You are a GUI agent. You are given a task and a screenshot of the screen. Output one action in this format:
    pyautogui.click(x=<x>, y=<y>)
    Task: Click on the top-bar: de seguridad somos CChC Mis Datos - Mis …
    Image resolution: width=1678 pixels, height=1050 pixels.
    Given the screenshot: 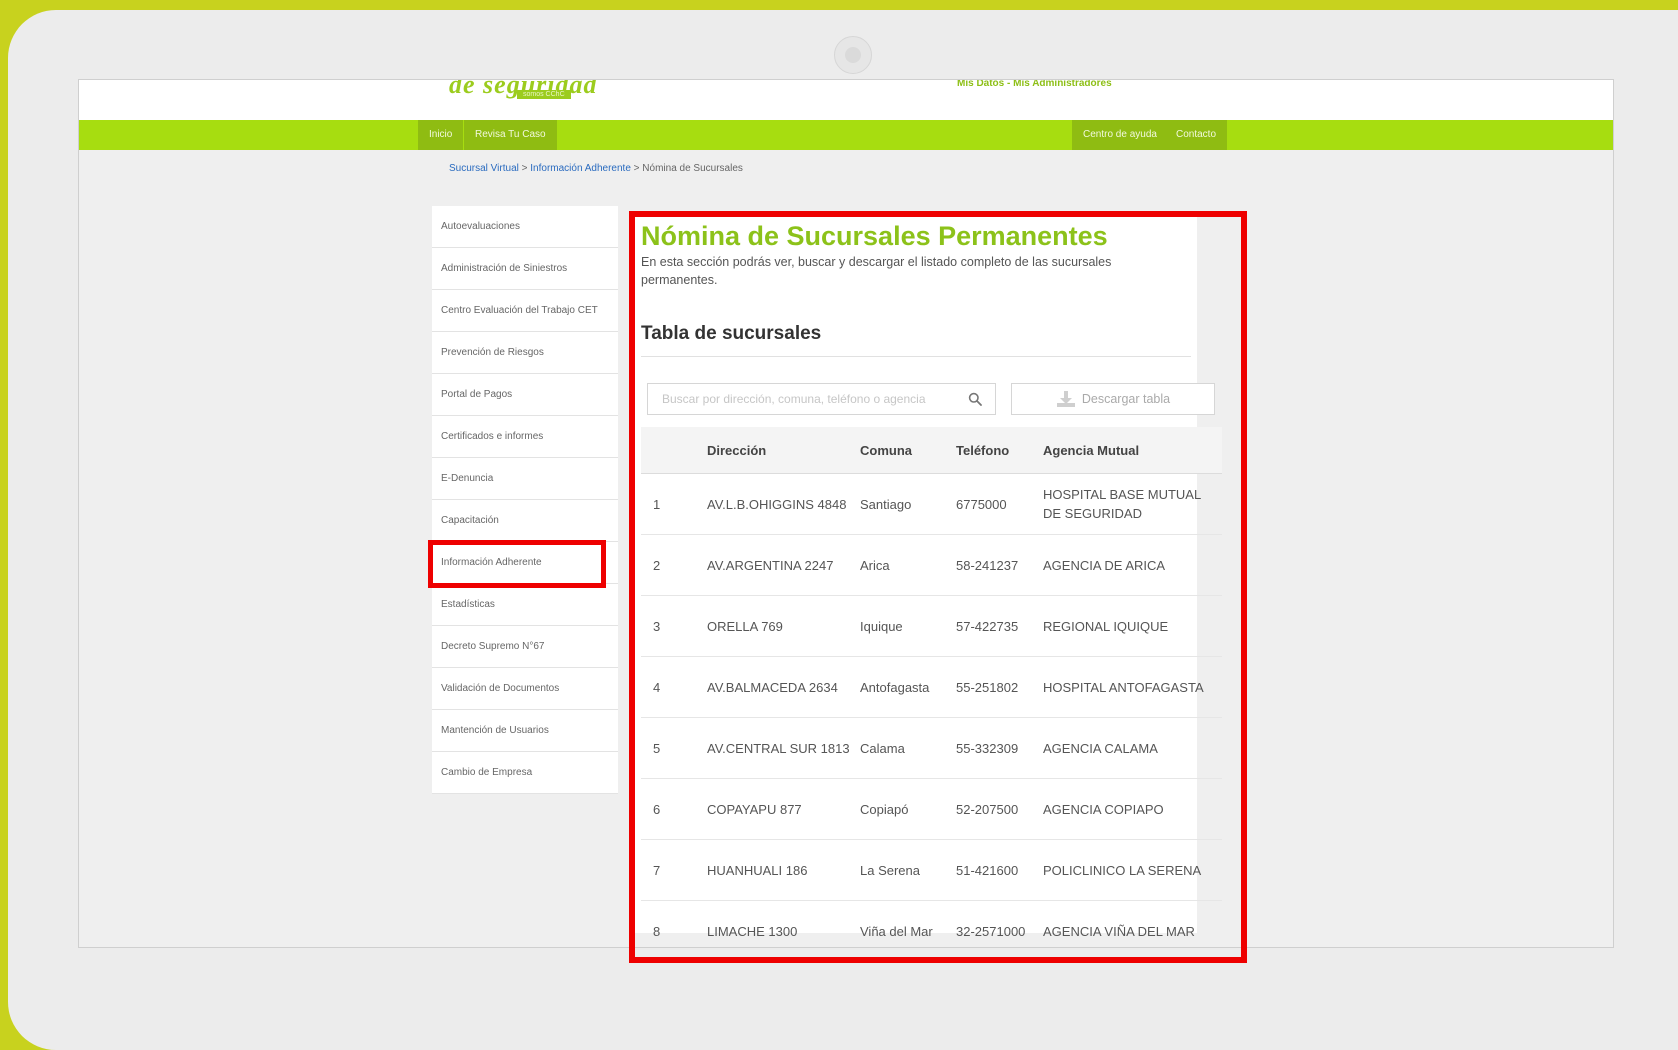 What is the action you would take?
    pyautogui.click(x=846, y=100)
    